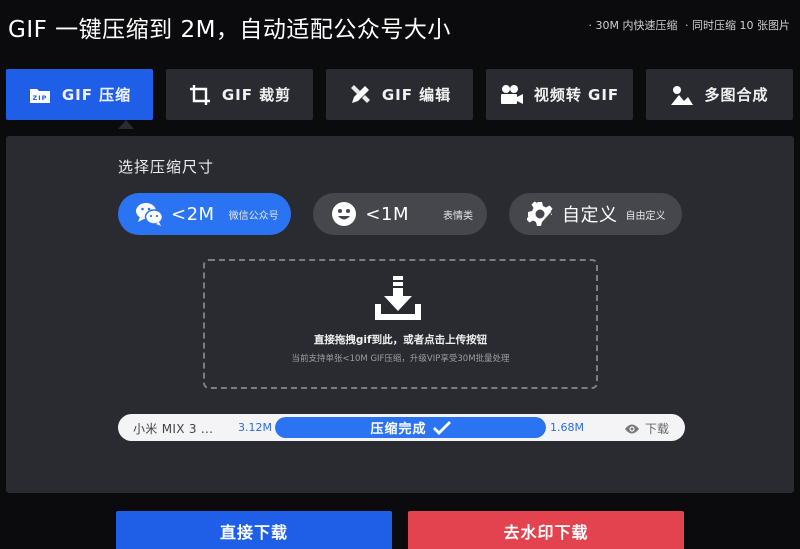 Image resolution: width=800 pixels, height=549 pixels. I want to click on tab-gif-crop: GIF 裁剪, so click(239, 94).